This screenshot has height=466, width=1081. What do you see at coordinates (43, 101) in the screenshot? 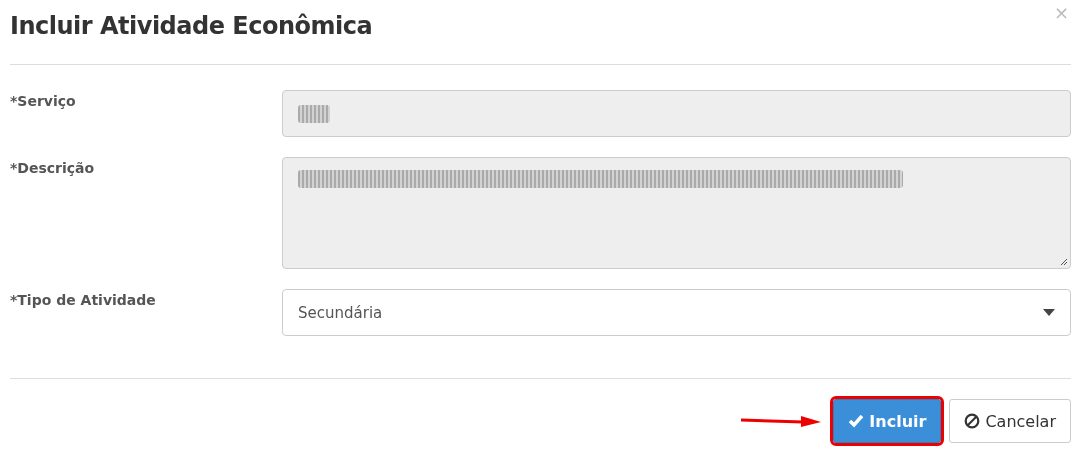
I see `field-label: *Serviço` at bounding box center [43, 101].